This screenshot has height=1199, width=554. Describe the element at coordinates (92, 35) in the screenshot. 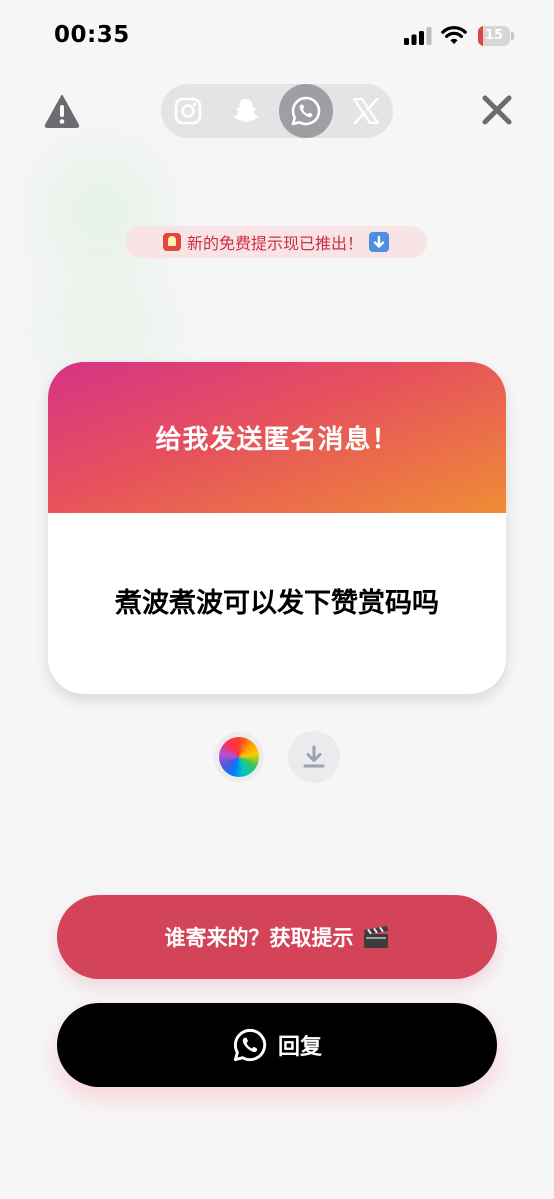

I see `status-time: 00:35` at that location.